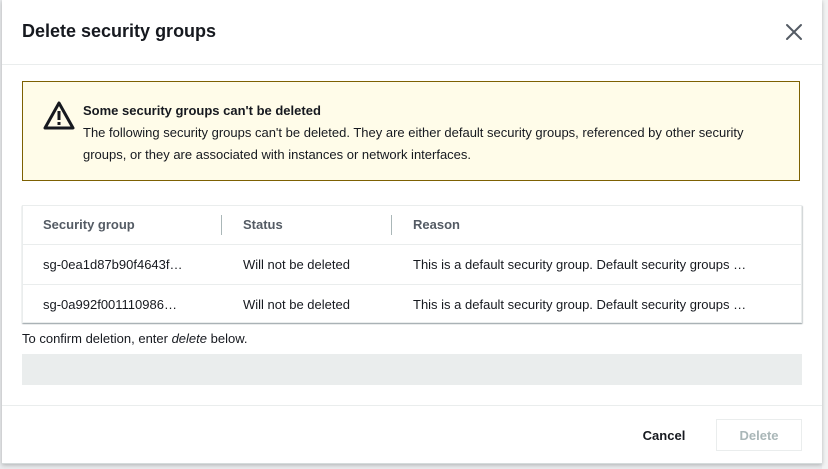 Image resolution: width=828 pixels, height=469 pixels. Describe the element at coordinates (664, 435) in the screenshot. I see `cancel-button: Cancel` at that location.